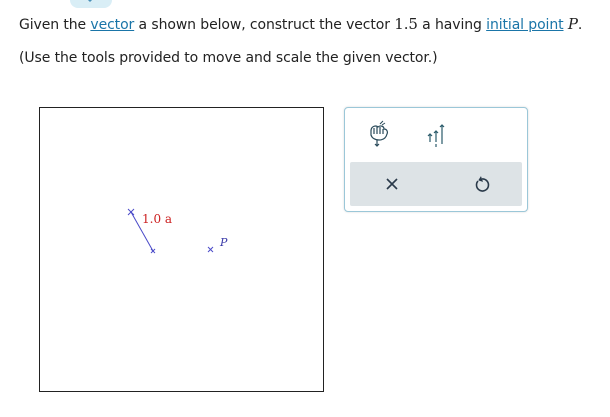 The width and height of the screenshot is (610, 417). What do you see at coordinates (170, 231) in the screenshot?
I see `canvas-drawing` at bounding box center [170, 231].